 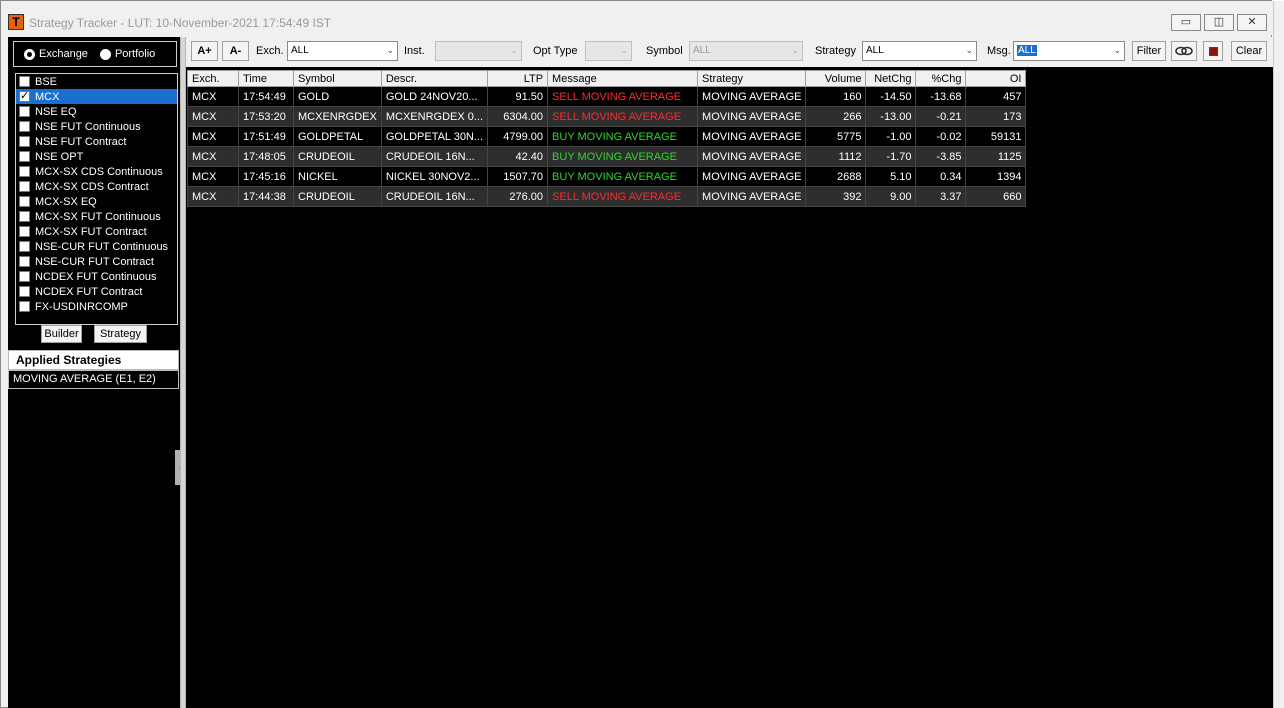 I want to click on cell-netchg: -1.70, so click(x=891, y=156).